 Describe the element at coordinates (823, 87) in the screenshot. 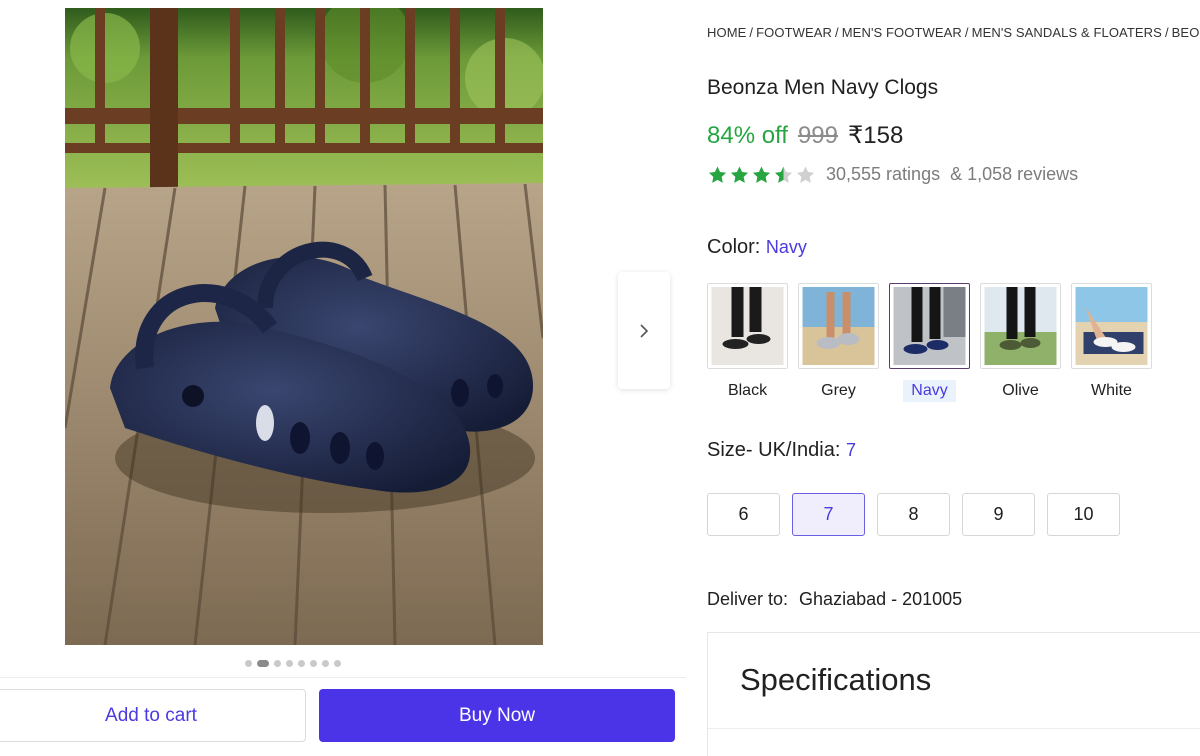

I see `product-title: Beonza Men Navy Clogs` at that location.